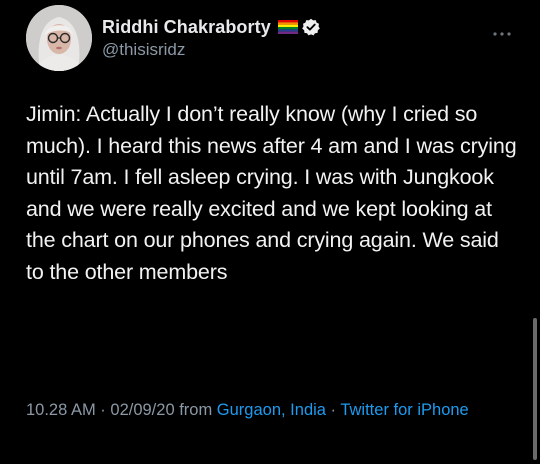 The height and width of the screenshot is (464, 540). What do you see at coordinates (195, 410) in the screenshot?
I see `from-label: from` at bounding box center [195, 410].